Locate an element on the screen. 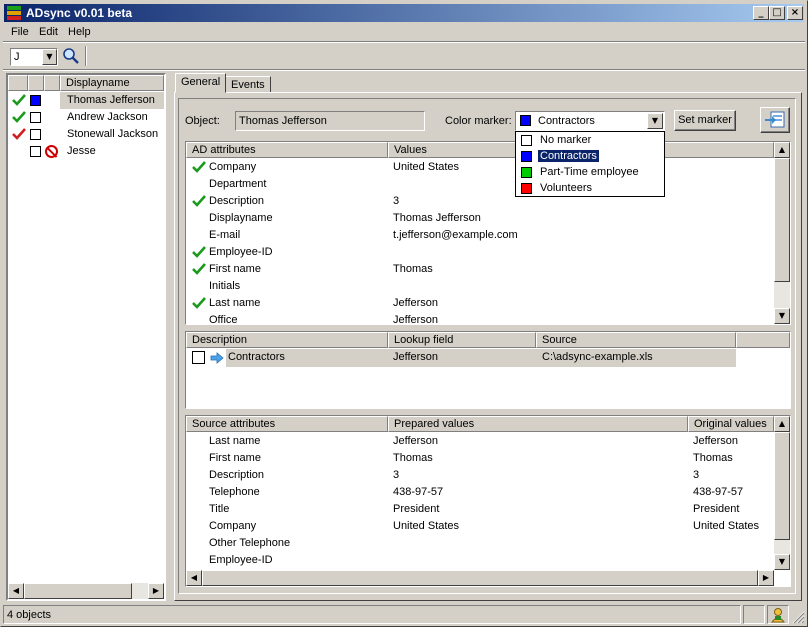  resize-grip-icon is located at coordinates (798, 617).